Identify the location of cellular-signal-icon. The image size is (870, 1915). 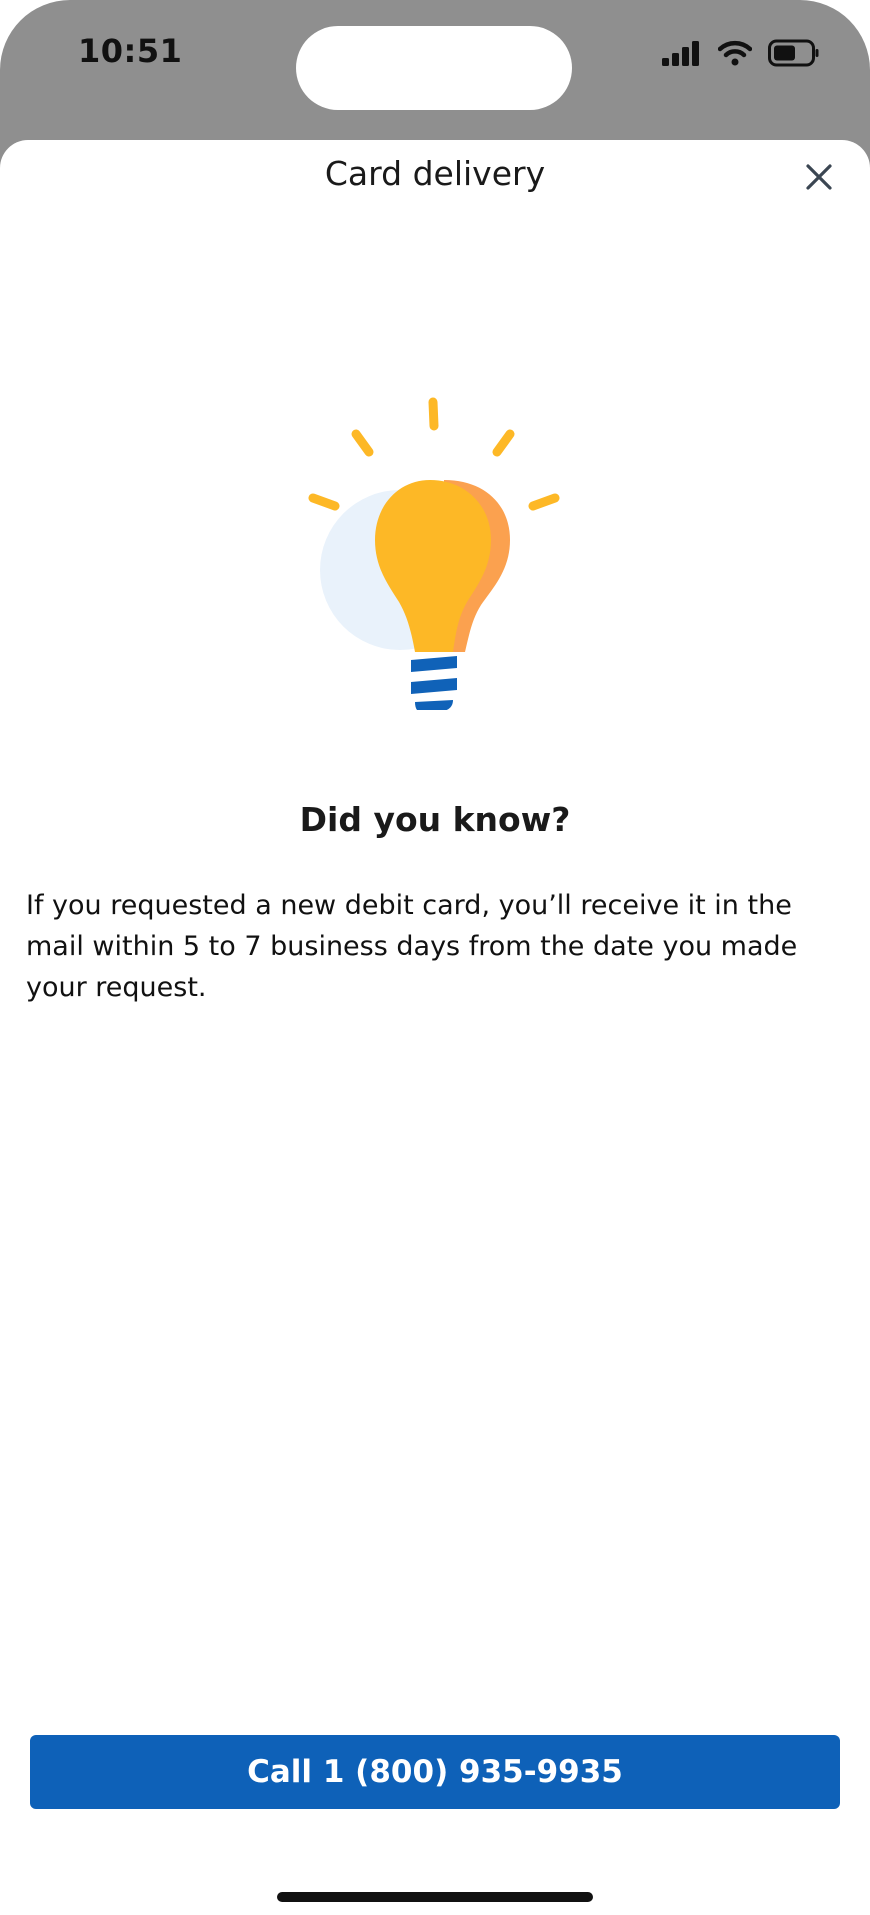
(680, 53).